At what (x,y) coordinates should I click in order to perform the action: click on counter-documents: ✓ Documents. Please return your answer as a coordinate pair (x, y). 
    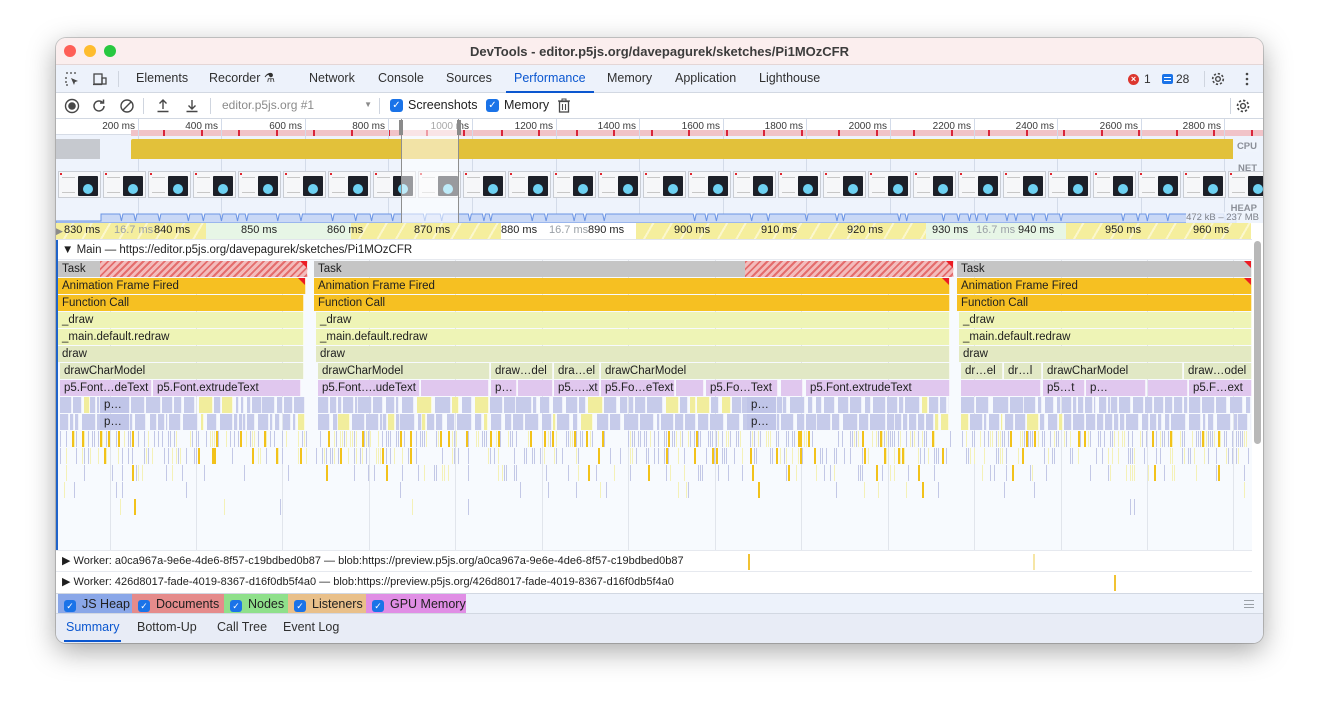
    Looking at the image, I should click on (178, 604).